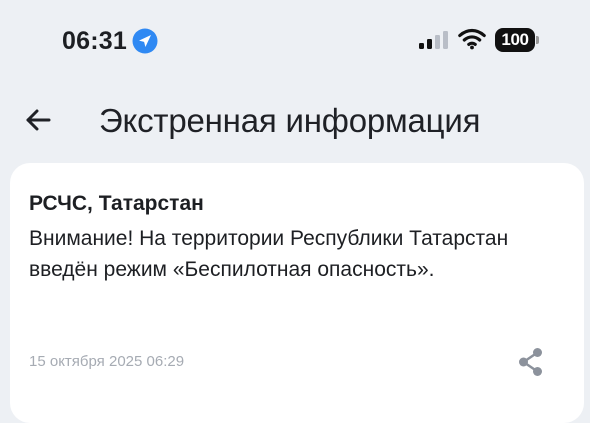 Image resolution: width=590 pixels, height=423 pixels. I want to click on battery-icon: 100, so click(518, 40).